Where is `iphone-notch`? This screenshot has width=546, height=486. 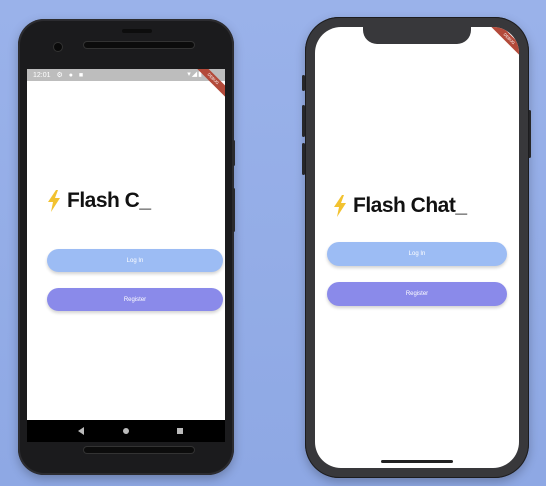
iphone-notch is located at coordinates (417, 35).